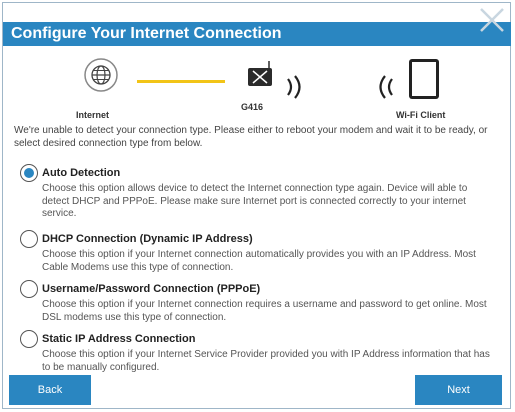 The width and height of the screenshot is (515, 412). Describe the element at coordinates (147, 239) in the screenshot. I see `option-title: DHCP Connection (Dynamic IP Address)` at that location.